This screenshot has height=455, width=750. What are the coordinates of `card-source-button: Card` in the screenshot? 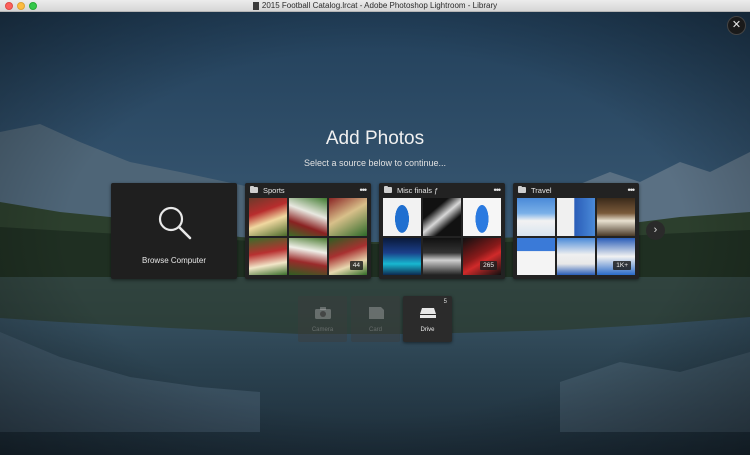 It's located at (375, 319).